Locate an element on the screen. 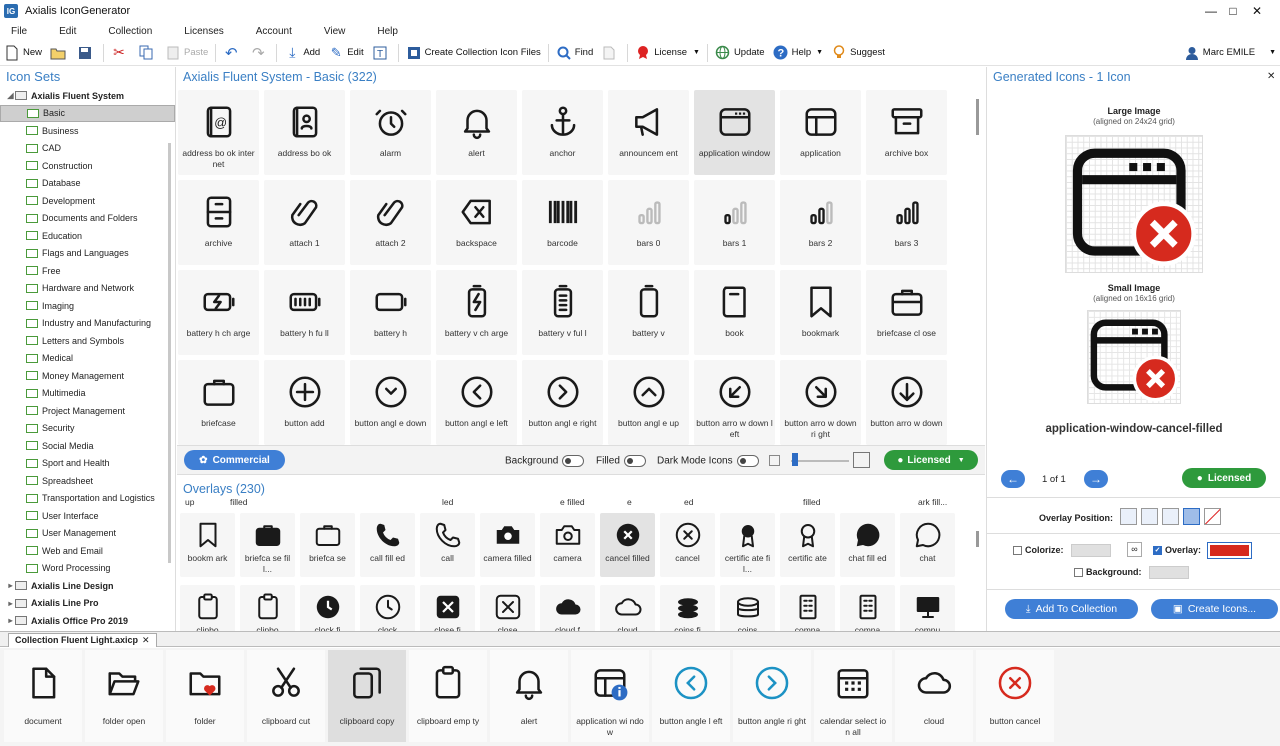 Image resolution: width=1280 pixels, height=746 pixels. background-checkbox: Background: is located at coordinates (1108, 572).